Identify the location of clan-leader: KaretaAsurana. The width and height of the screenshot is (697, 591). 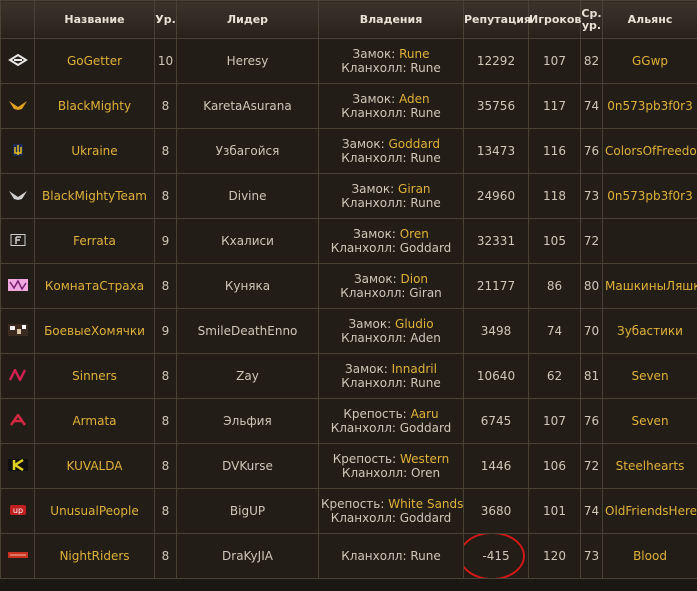
(247, 106).